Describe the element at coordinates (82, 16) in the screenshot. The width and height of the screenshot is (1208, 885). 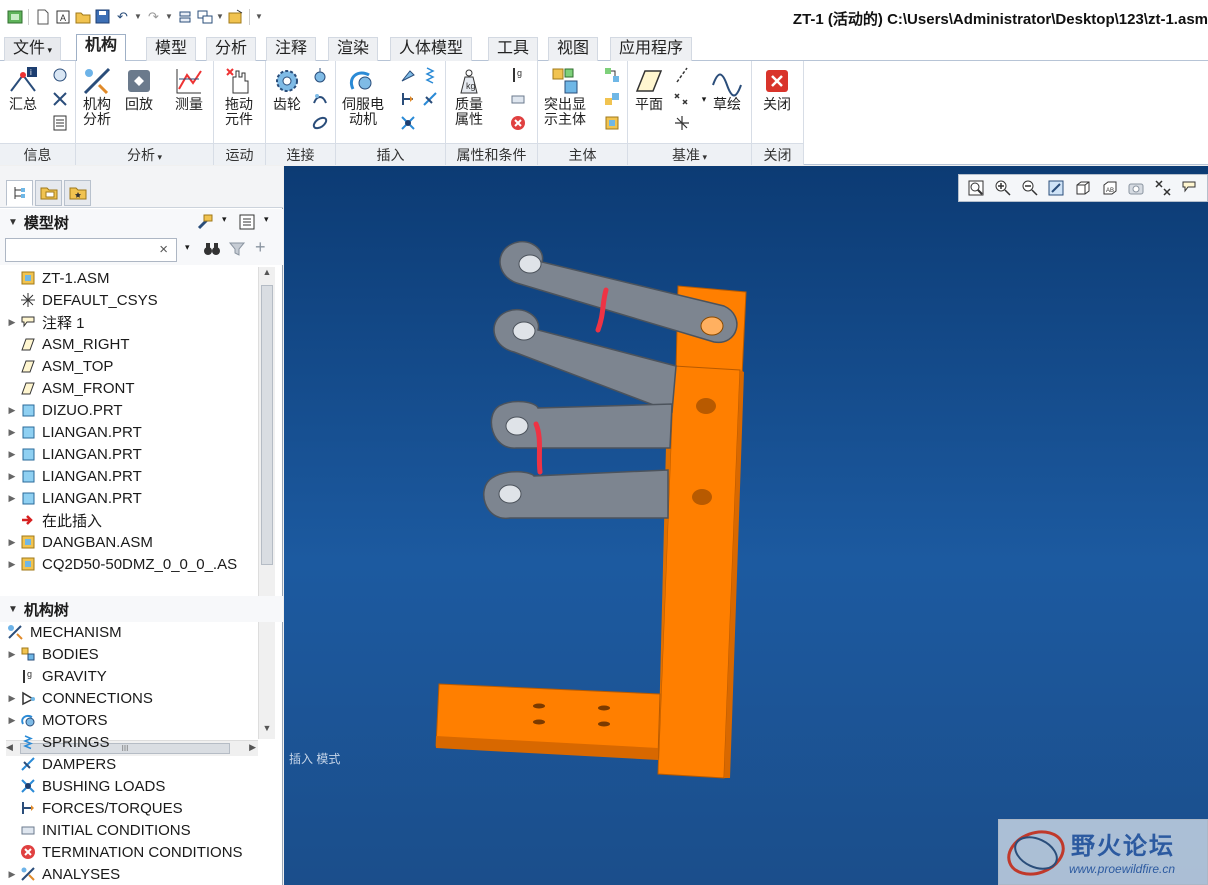
I see `folder-icon` at that location.